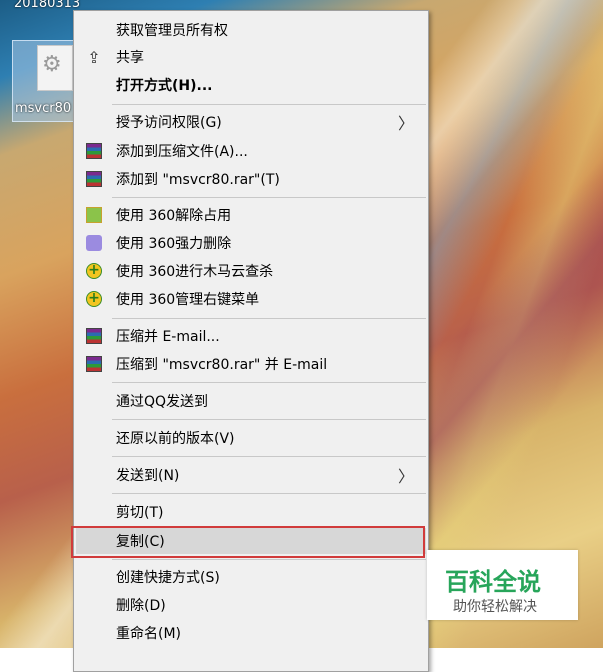 This screenshot has height=672, width=603. I want to click on watermark-subtitle: 助你轻松解决, so click(495, 607).